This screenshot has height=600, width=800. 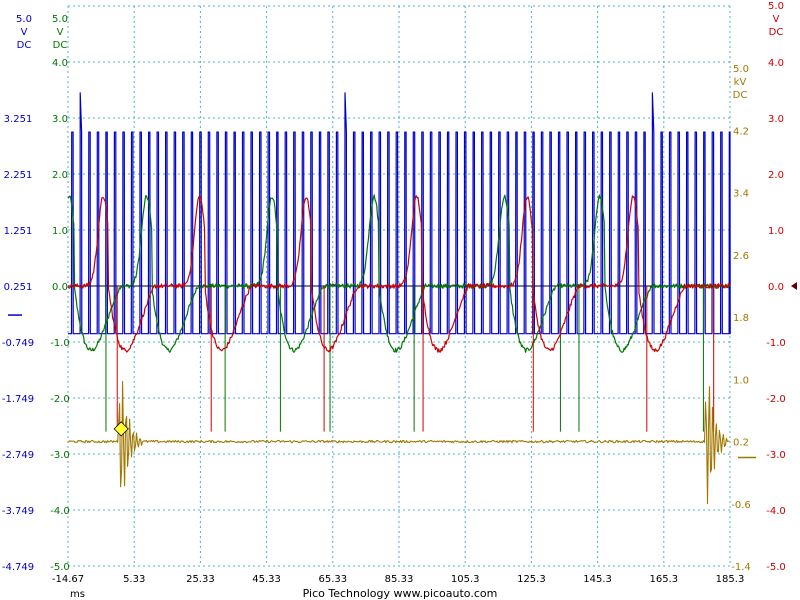 What do you see at coordinates (663, 579) in the screenshot?
I see `x-tick-label: 165.3` at bounding box center [663, 579].